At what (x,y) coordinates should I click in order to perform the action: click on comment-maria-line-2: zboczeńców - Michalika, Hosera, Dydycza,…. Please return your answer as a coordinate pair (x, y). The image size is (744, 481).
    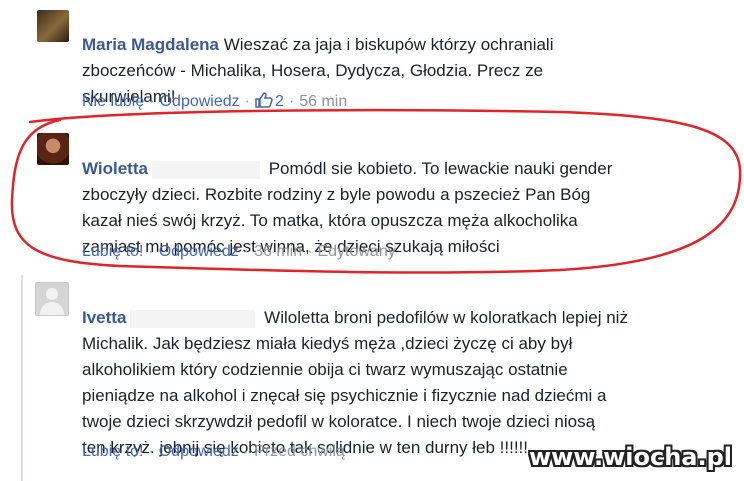
    Looking at the image, I should click on (313, 70).